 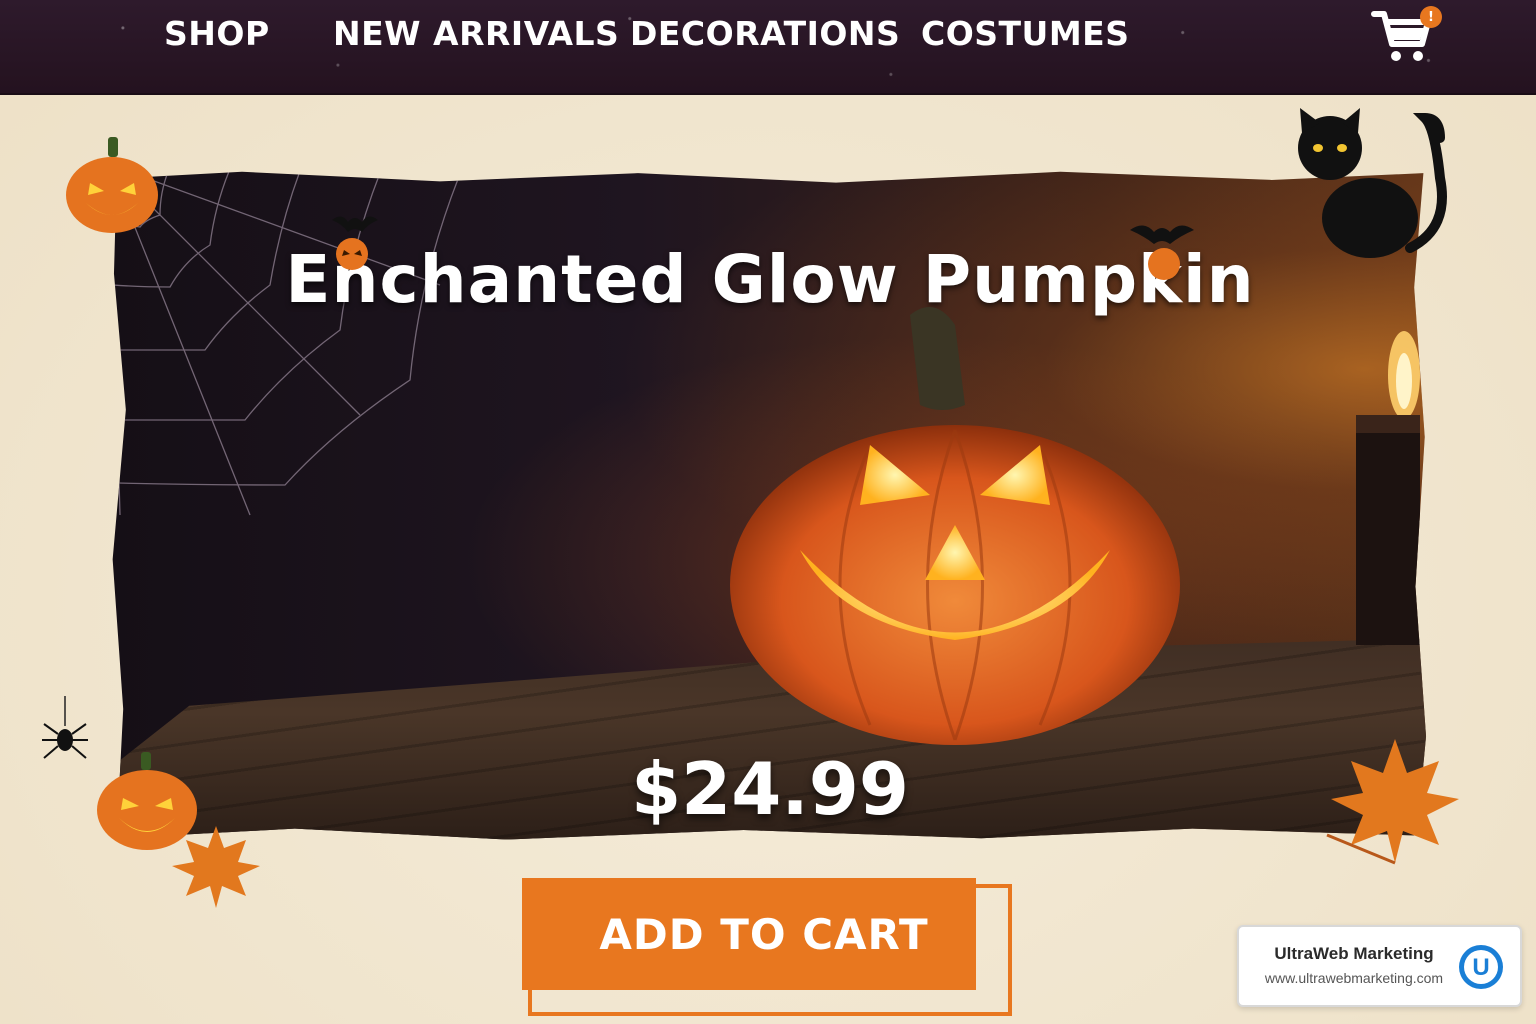 I want to click on price-container: $24.99, so click(x=769, y=789).